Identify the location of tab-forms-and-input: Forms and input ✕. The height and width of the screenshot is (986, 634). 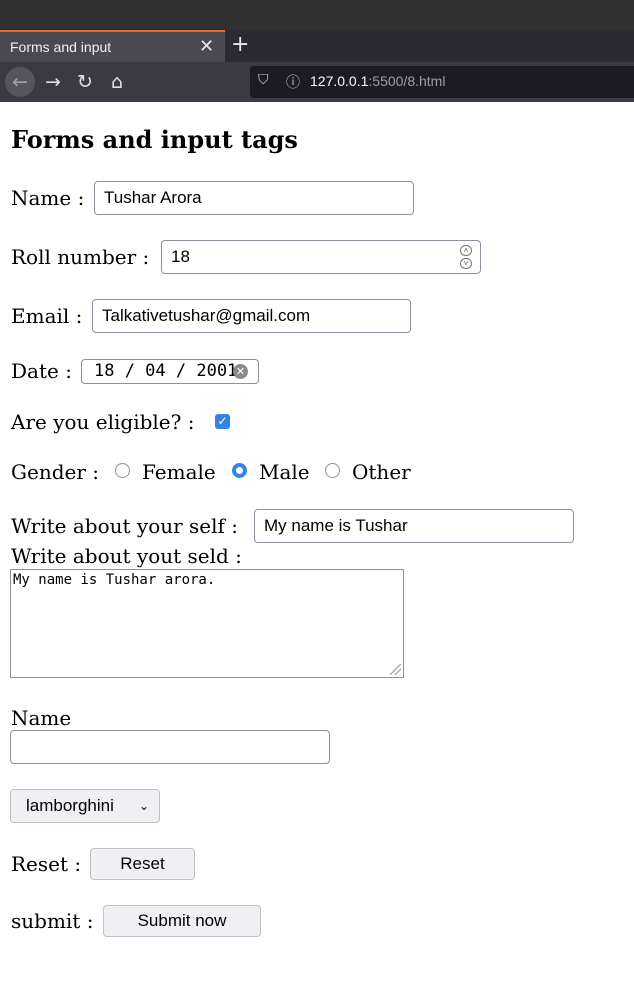
(112, 46).